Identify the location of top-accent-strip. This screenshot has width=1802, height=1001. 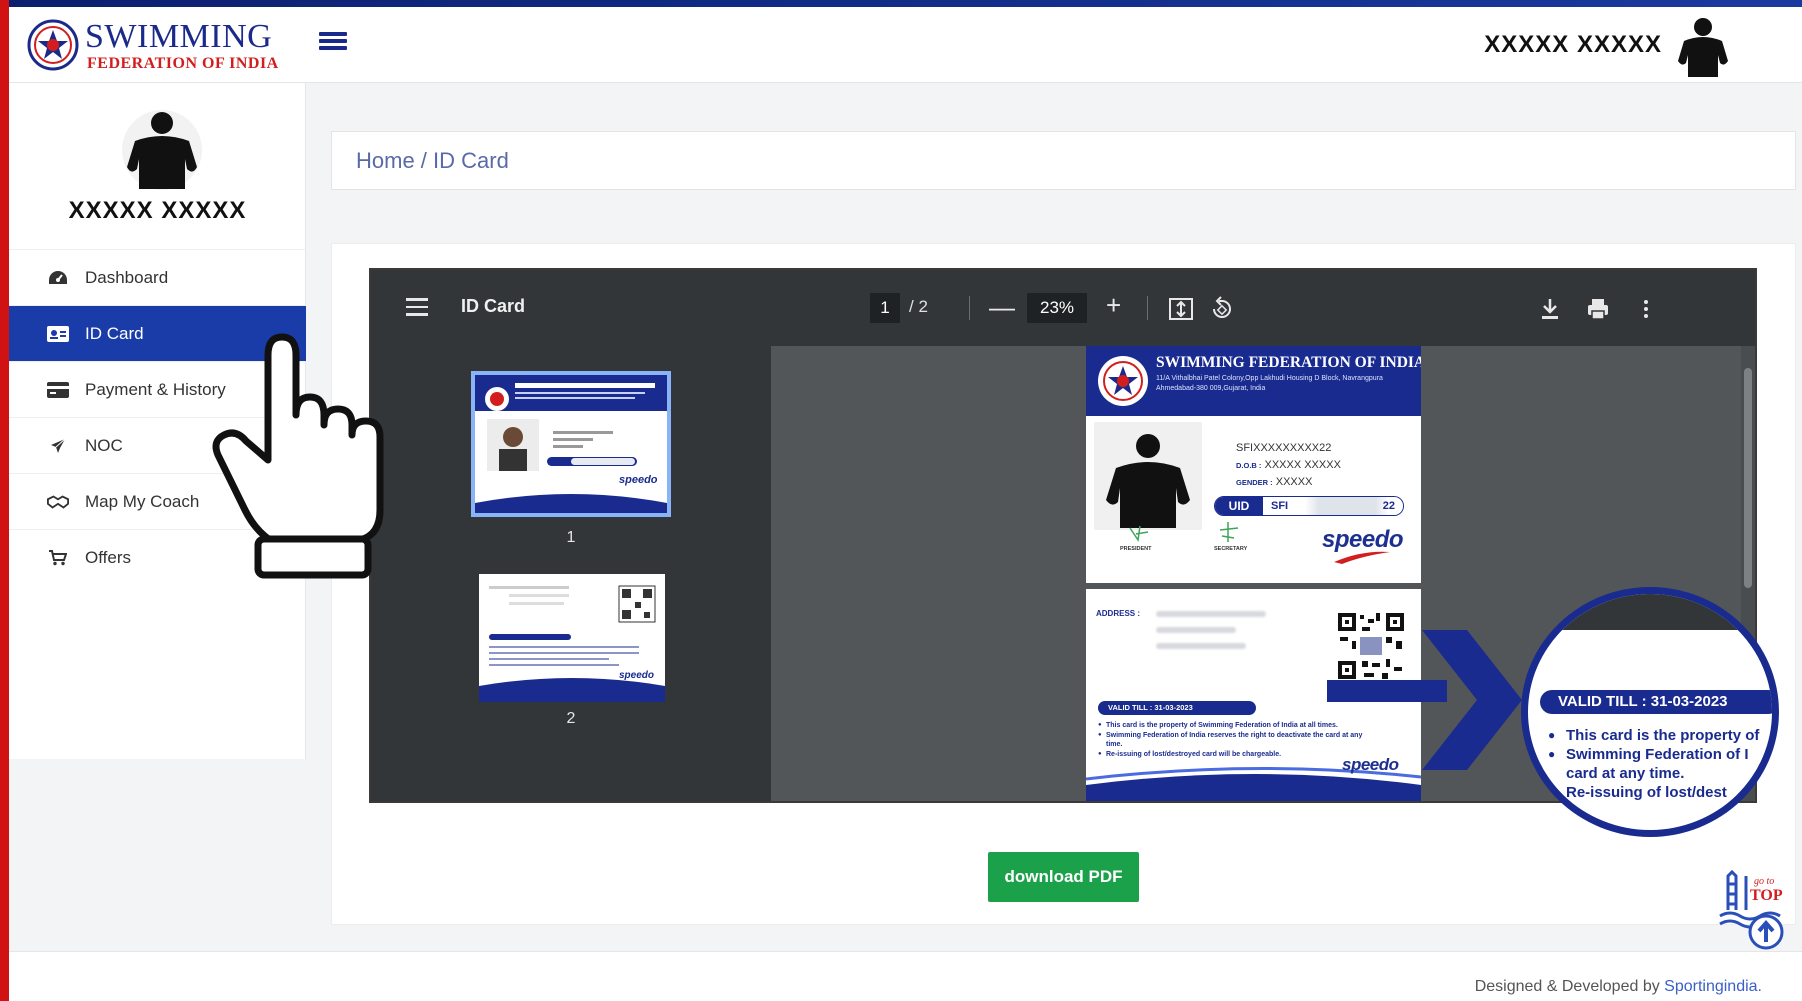
(901, 3).